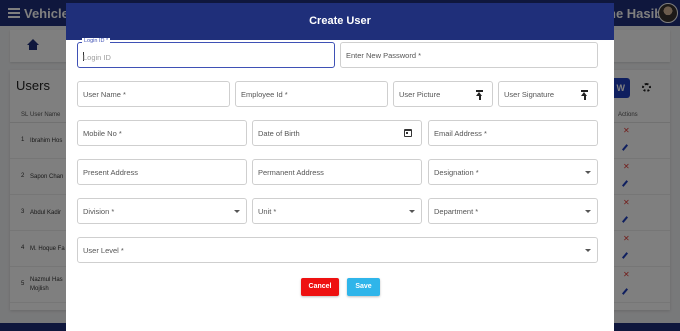 This screenshot has height=331, width=680. I want to click on designation-select: Designation *, so click(513, 172).